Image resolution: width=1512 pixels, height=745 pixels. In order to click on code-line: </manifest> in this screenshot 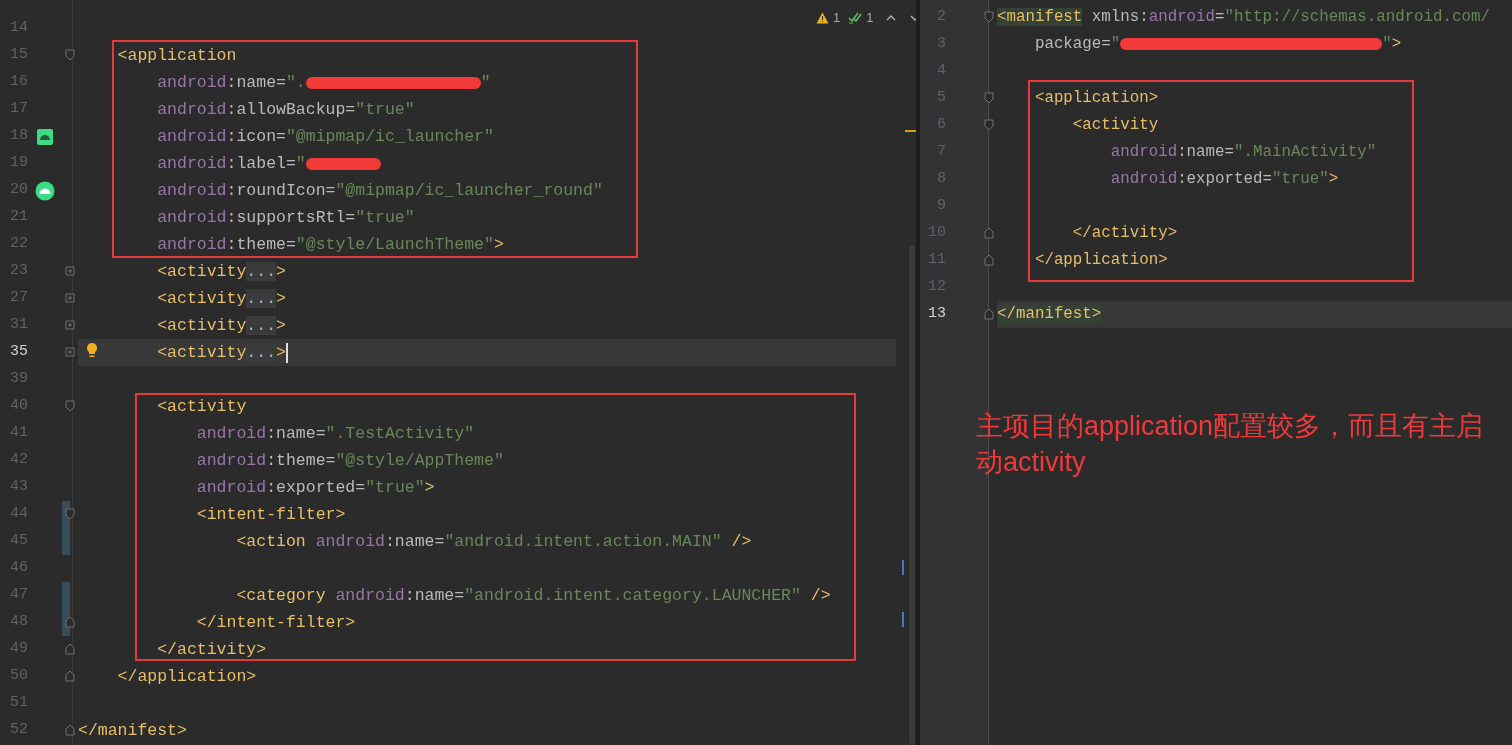, I will do `click(132, 731)`.